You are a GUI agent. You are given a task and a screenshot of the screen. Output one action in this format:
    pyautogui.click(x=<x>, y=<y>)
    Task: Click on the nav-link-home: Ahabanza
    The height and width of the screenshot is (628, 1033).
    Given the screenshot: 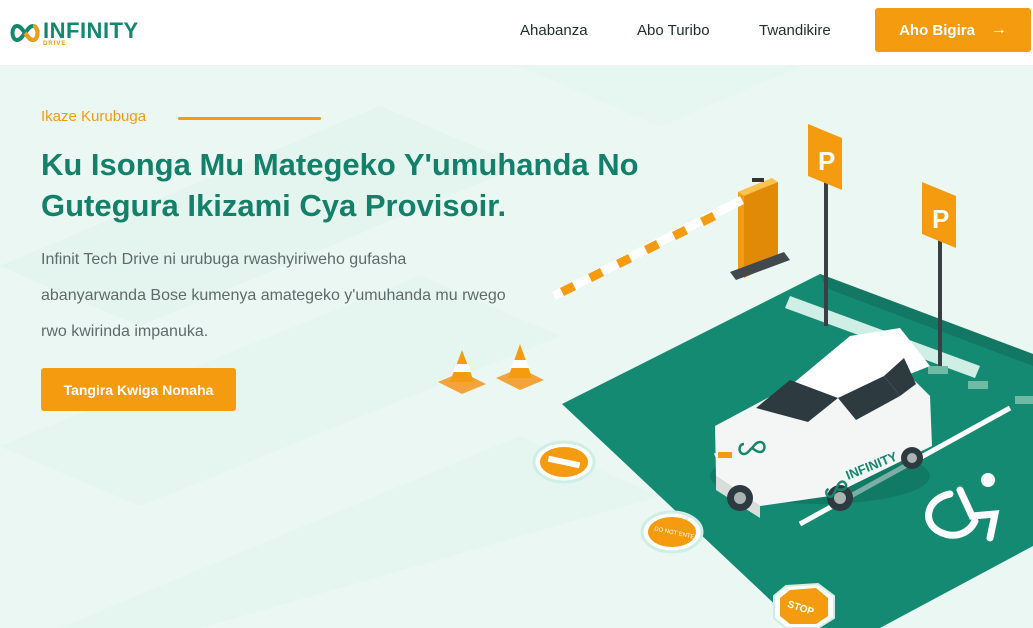 What is the action you would take?
    pyautogui.click(x=554, y=30)
    